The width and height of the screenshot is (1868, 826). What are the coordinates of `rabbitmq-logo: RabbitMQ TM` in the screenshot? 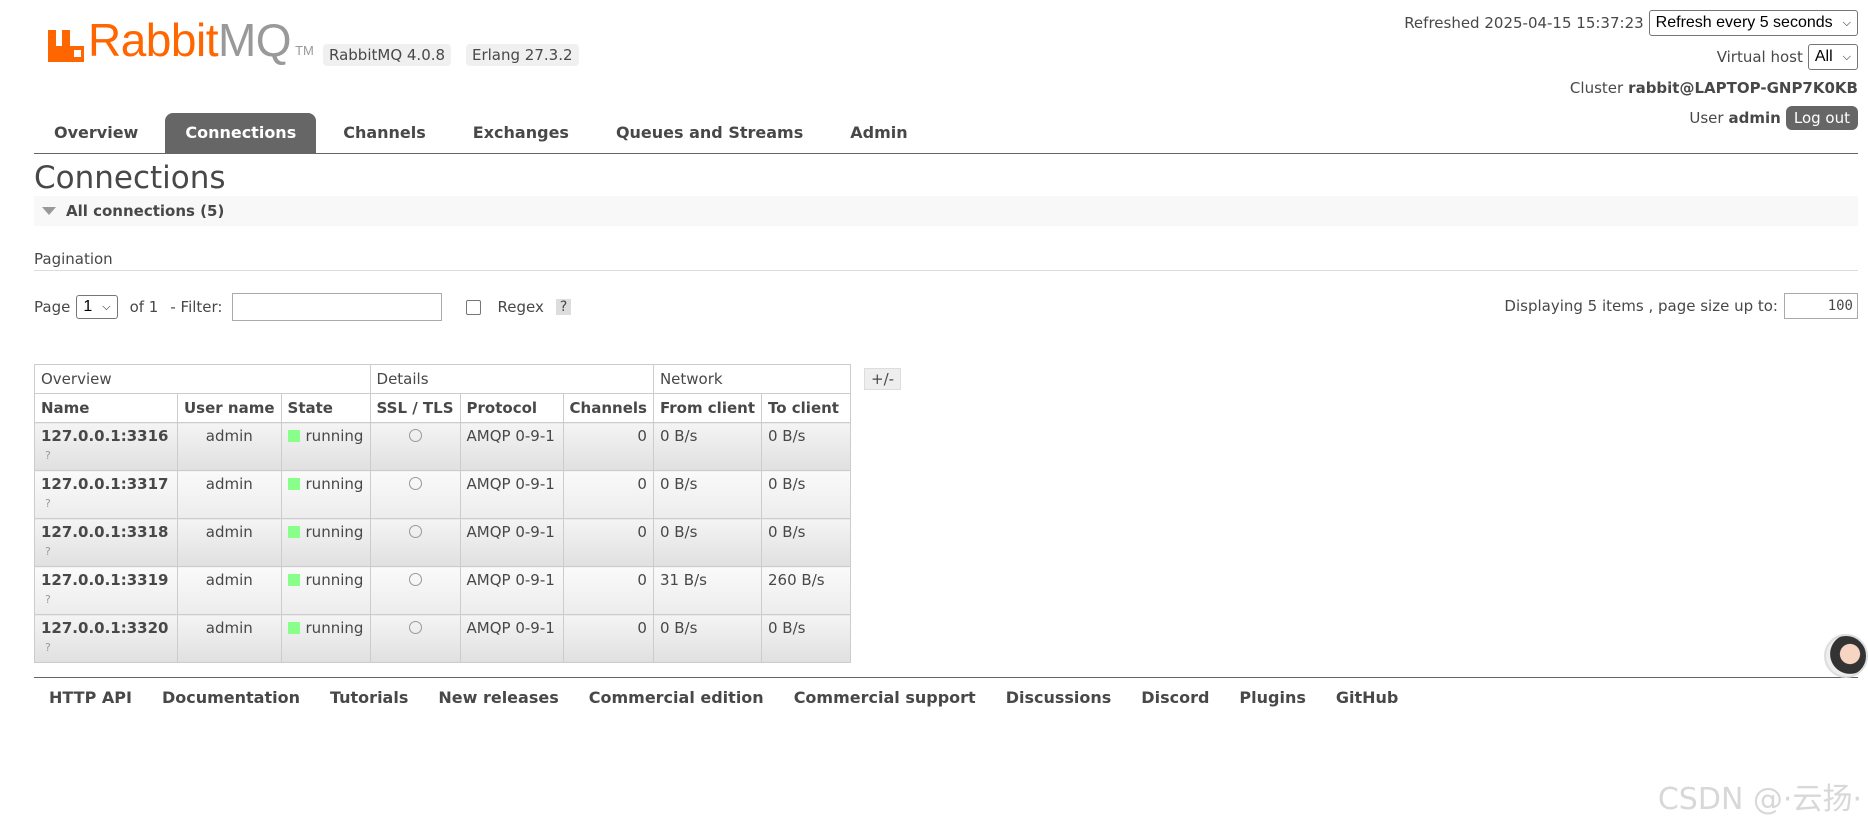 It's located at (181, 40).